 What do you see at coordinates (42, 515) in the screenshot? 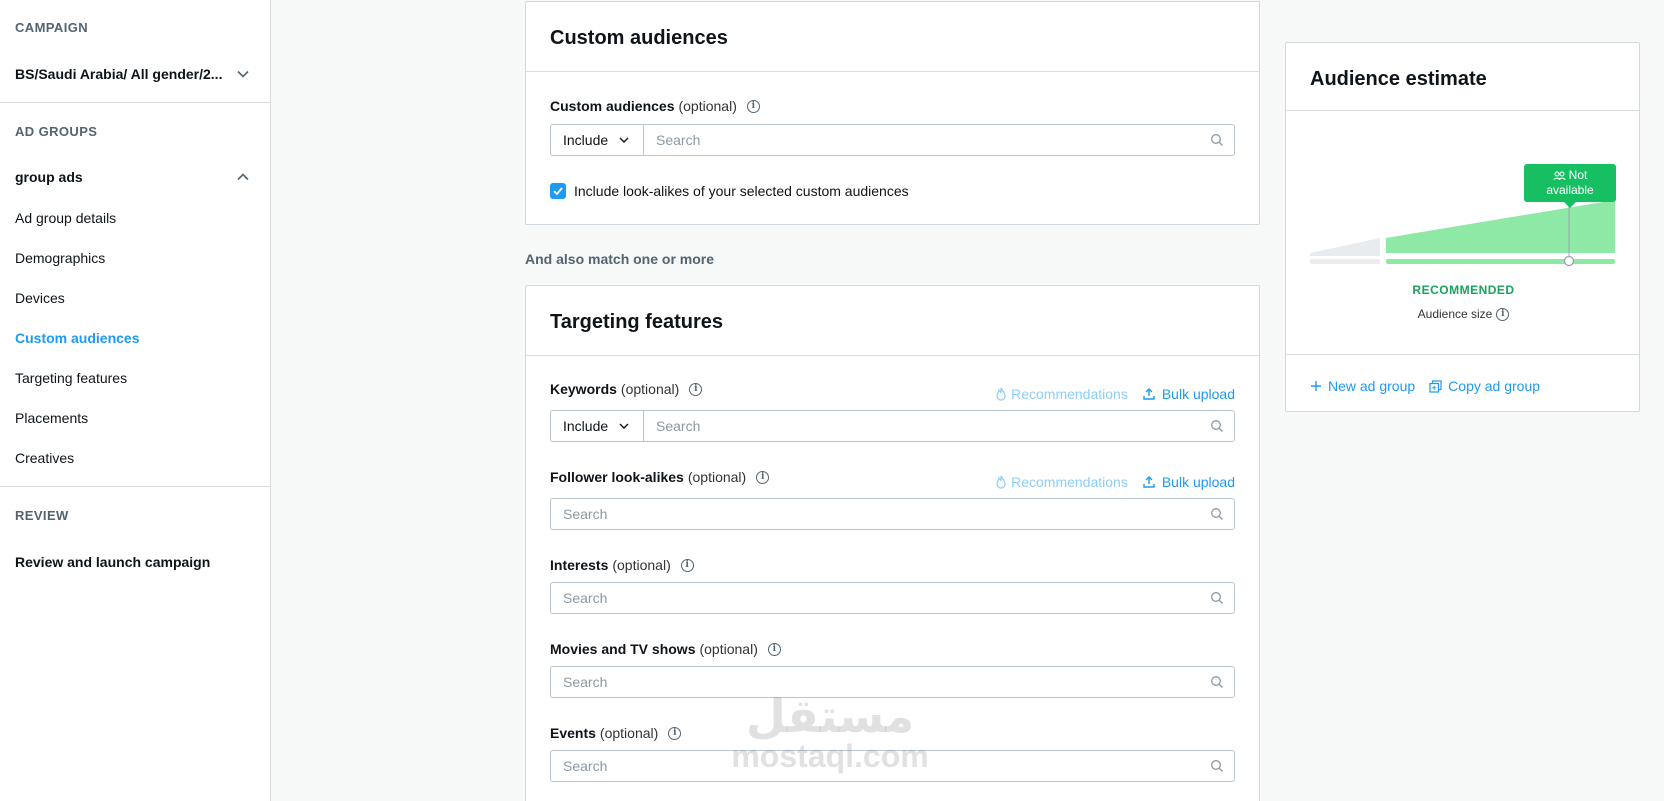
I see `review-section-label: REVIEW` at bounding box center [42, 515].